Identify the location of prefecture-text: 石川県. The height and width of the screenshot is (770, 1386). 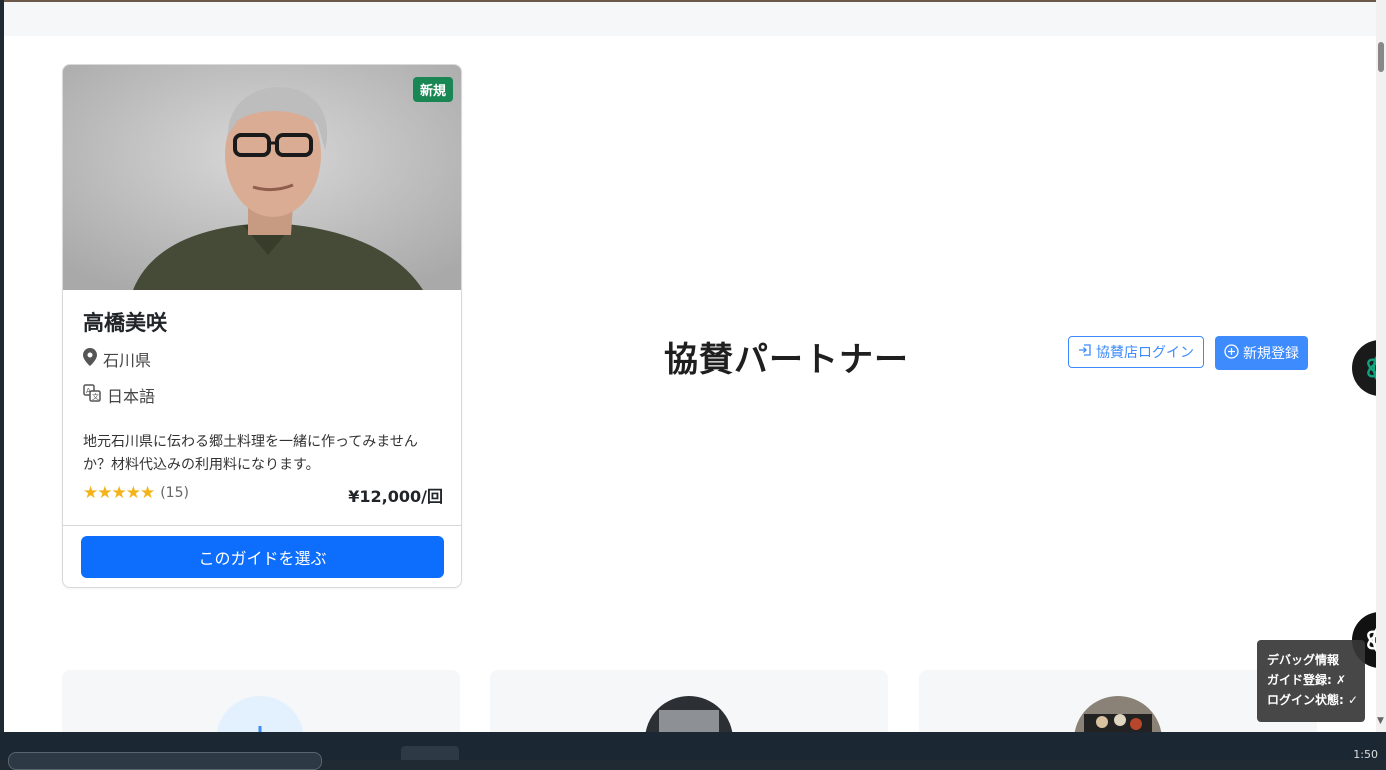
(127, 360).